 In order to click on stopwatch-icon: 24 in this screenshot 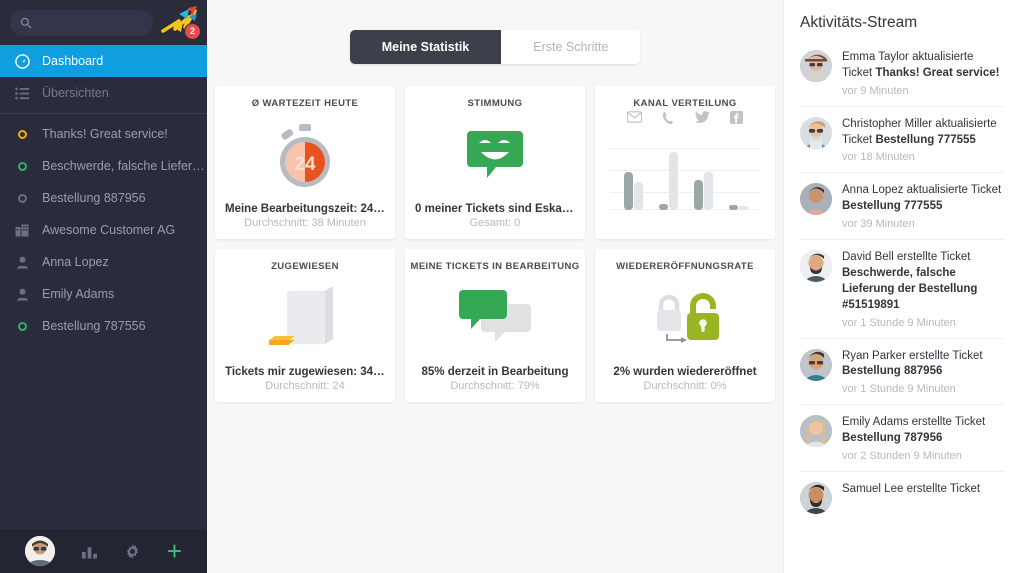, I will do `click(305, 155)`.